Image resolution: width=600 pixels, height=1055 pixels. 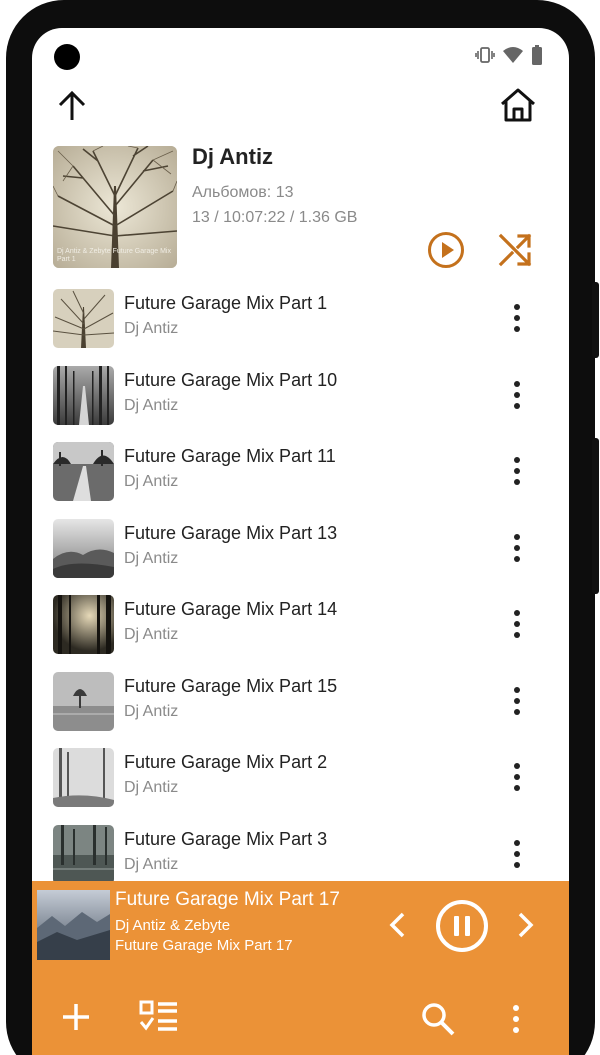 What do you see at coordinates (513, 57) in the screenshot?
I see `wifi-icon` at bounding box center [513, 57].